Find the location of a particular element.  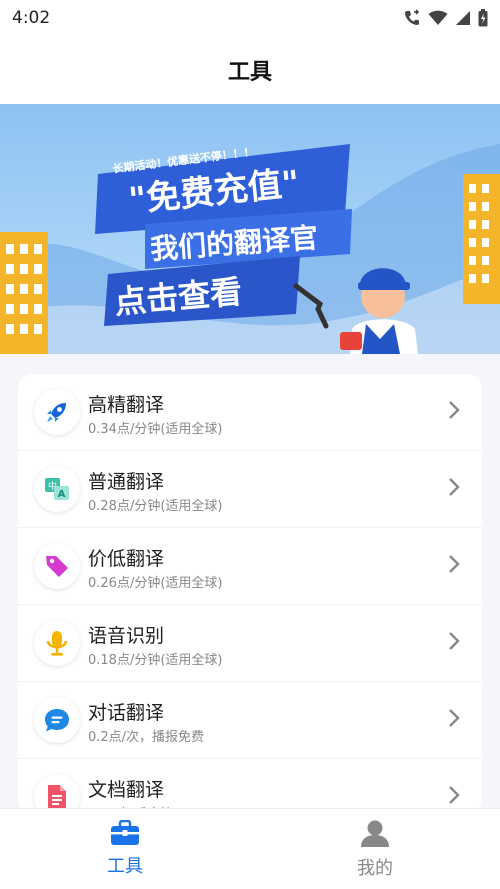

battery-icon is located at coordinates (483, 18).